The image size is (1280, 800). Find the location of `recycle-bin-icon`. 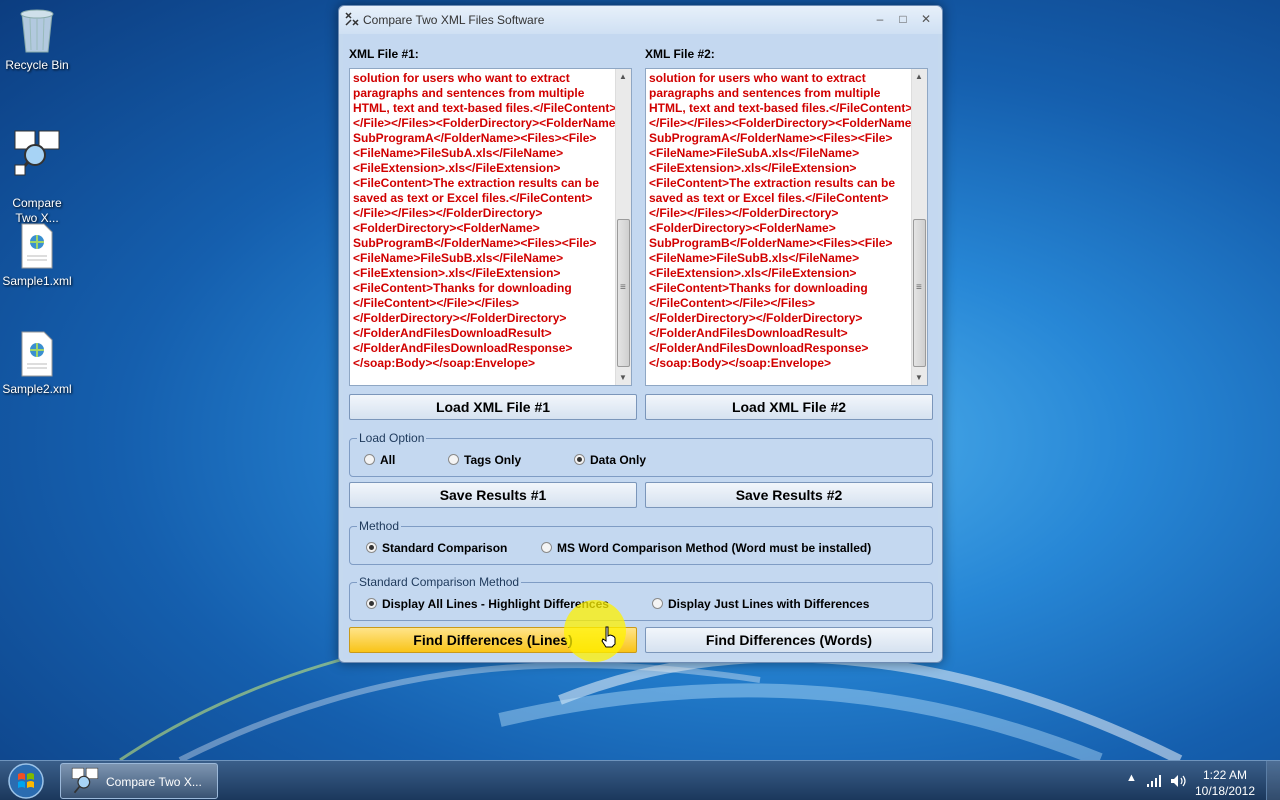

recycle-bin-icon is located at coordinates (37, 31).